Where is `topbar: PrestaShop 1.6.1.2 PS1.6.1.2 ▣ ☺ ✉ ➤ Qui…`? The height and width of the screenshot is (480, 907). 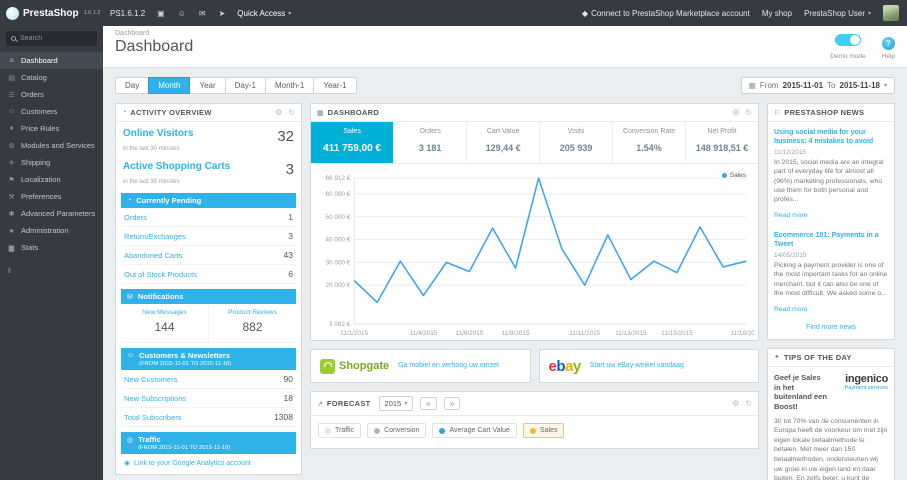
topbar: PrestaShop 1.6.1.2 PS1.6.1.2 ▣ ☺ ✉ ➤ Qui… is located at coordinates (453, 13).